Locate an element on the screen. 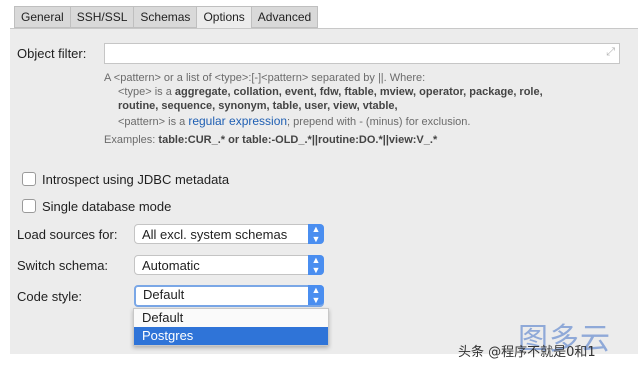  tab-advanced: Advanced is located at coordinates (284, 17).